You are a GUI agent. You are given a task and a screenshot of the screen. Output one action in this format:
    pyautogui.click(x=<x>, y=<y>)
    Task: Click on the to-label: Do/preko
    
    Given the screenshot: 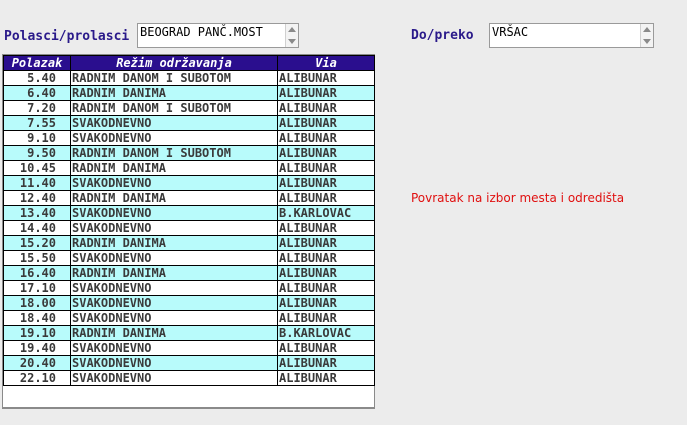 What is the action you would take?
    pyautogui.click(x=442, y=35)
    